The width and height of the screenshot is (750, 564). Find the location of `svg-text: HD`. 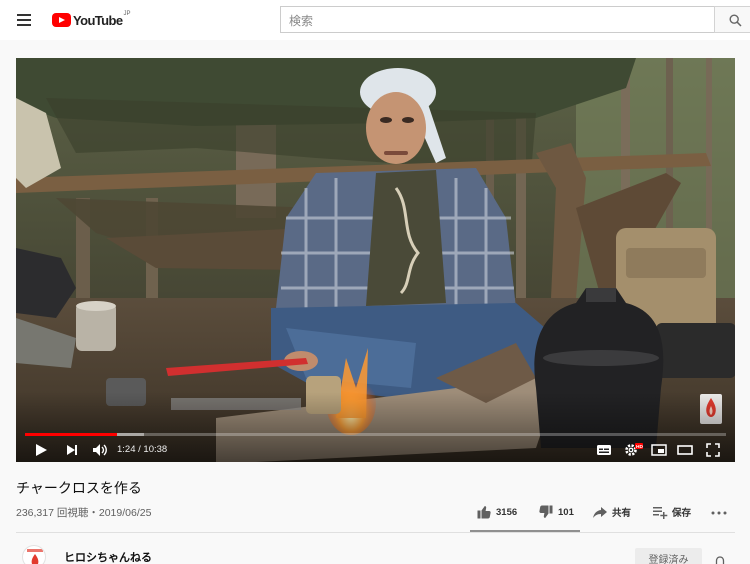

svg-text: HD is located at coordinates (639, 447).